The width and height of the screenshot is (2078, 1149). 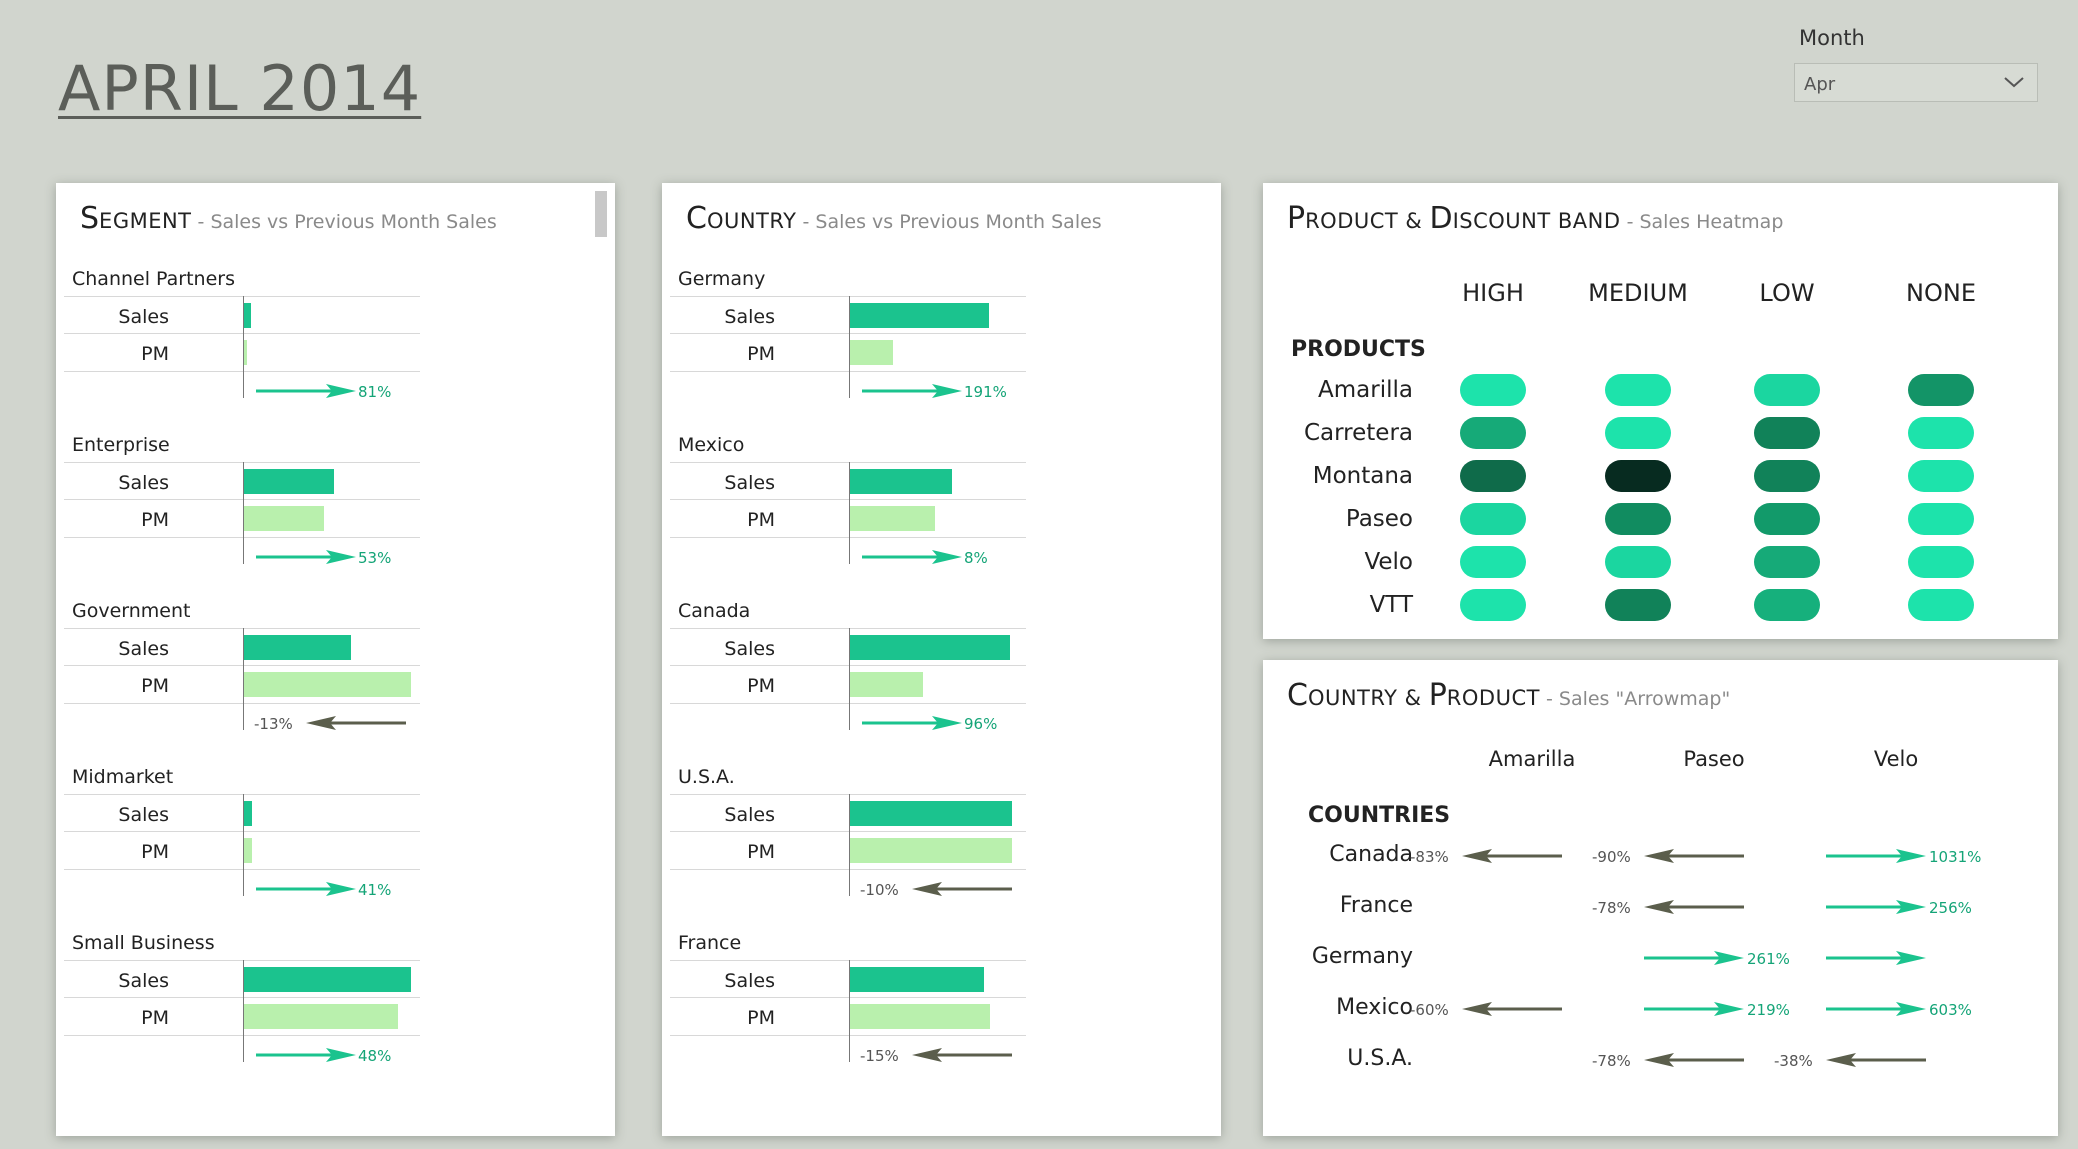 I want to click on arrowmap-percent: 261%, so click(x=1768, y=959).